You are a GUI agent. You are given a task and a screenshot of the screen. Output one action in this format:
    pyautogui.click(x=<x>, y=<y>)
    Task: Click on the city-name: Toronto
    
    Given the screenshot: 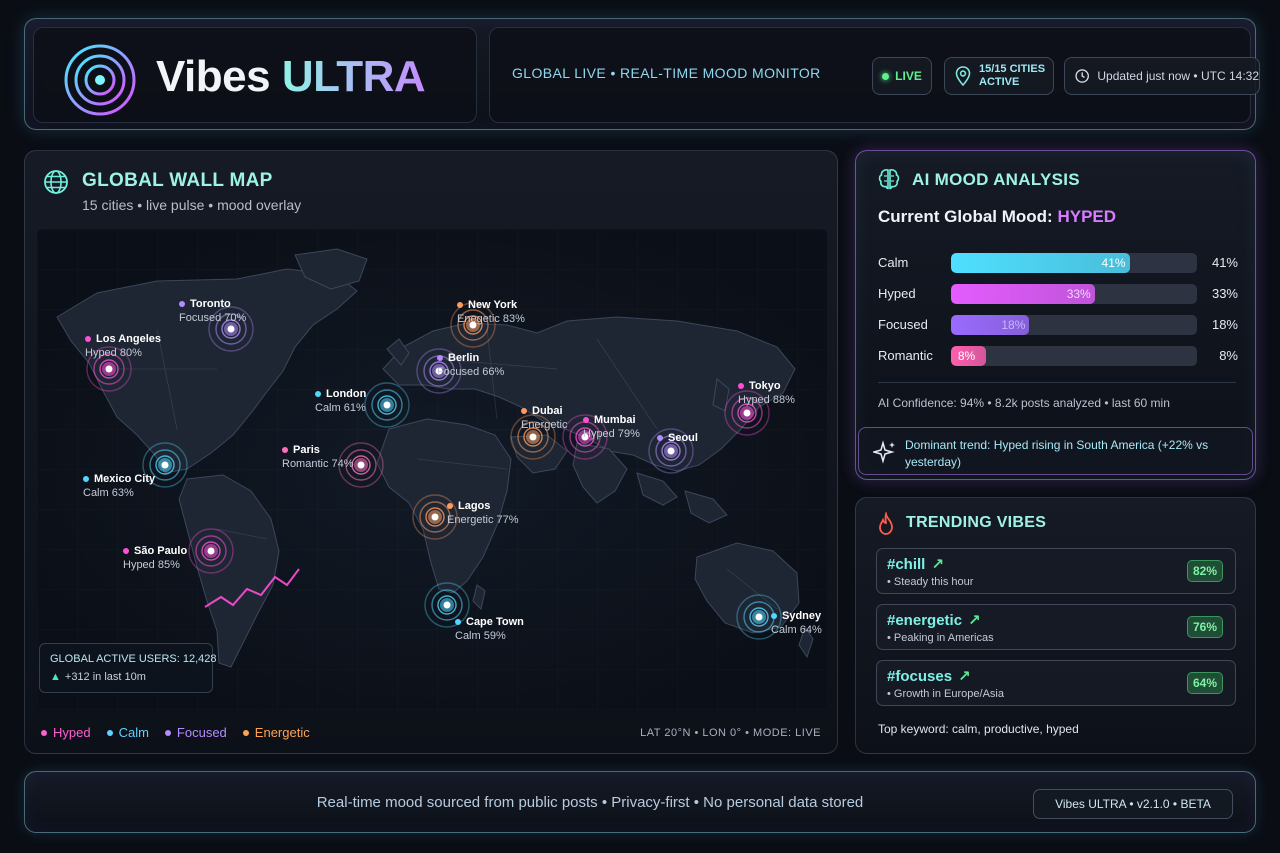 What is the action you would take?
    pyautogui.click(x=212, y=304)
    